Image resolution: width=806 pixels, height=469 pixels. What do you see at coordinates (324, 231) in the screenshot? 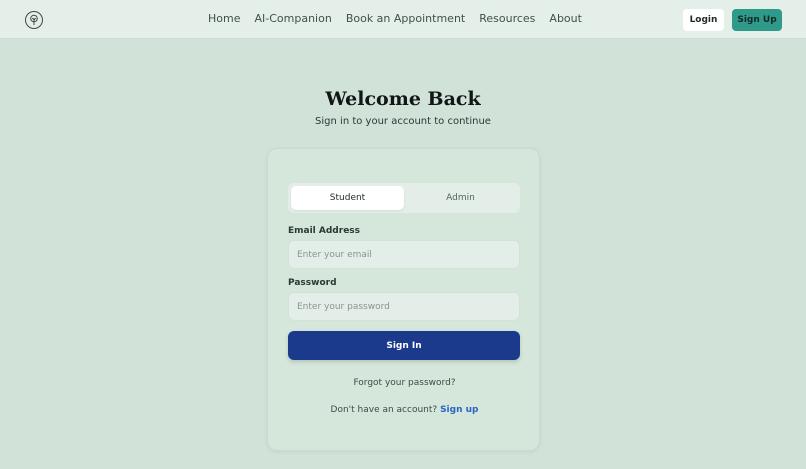
I see `email-label: Email Address` at bounding box center [324, 231].